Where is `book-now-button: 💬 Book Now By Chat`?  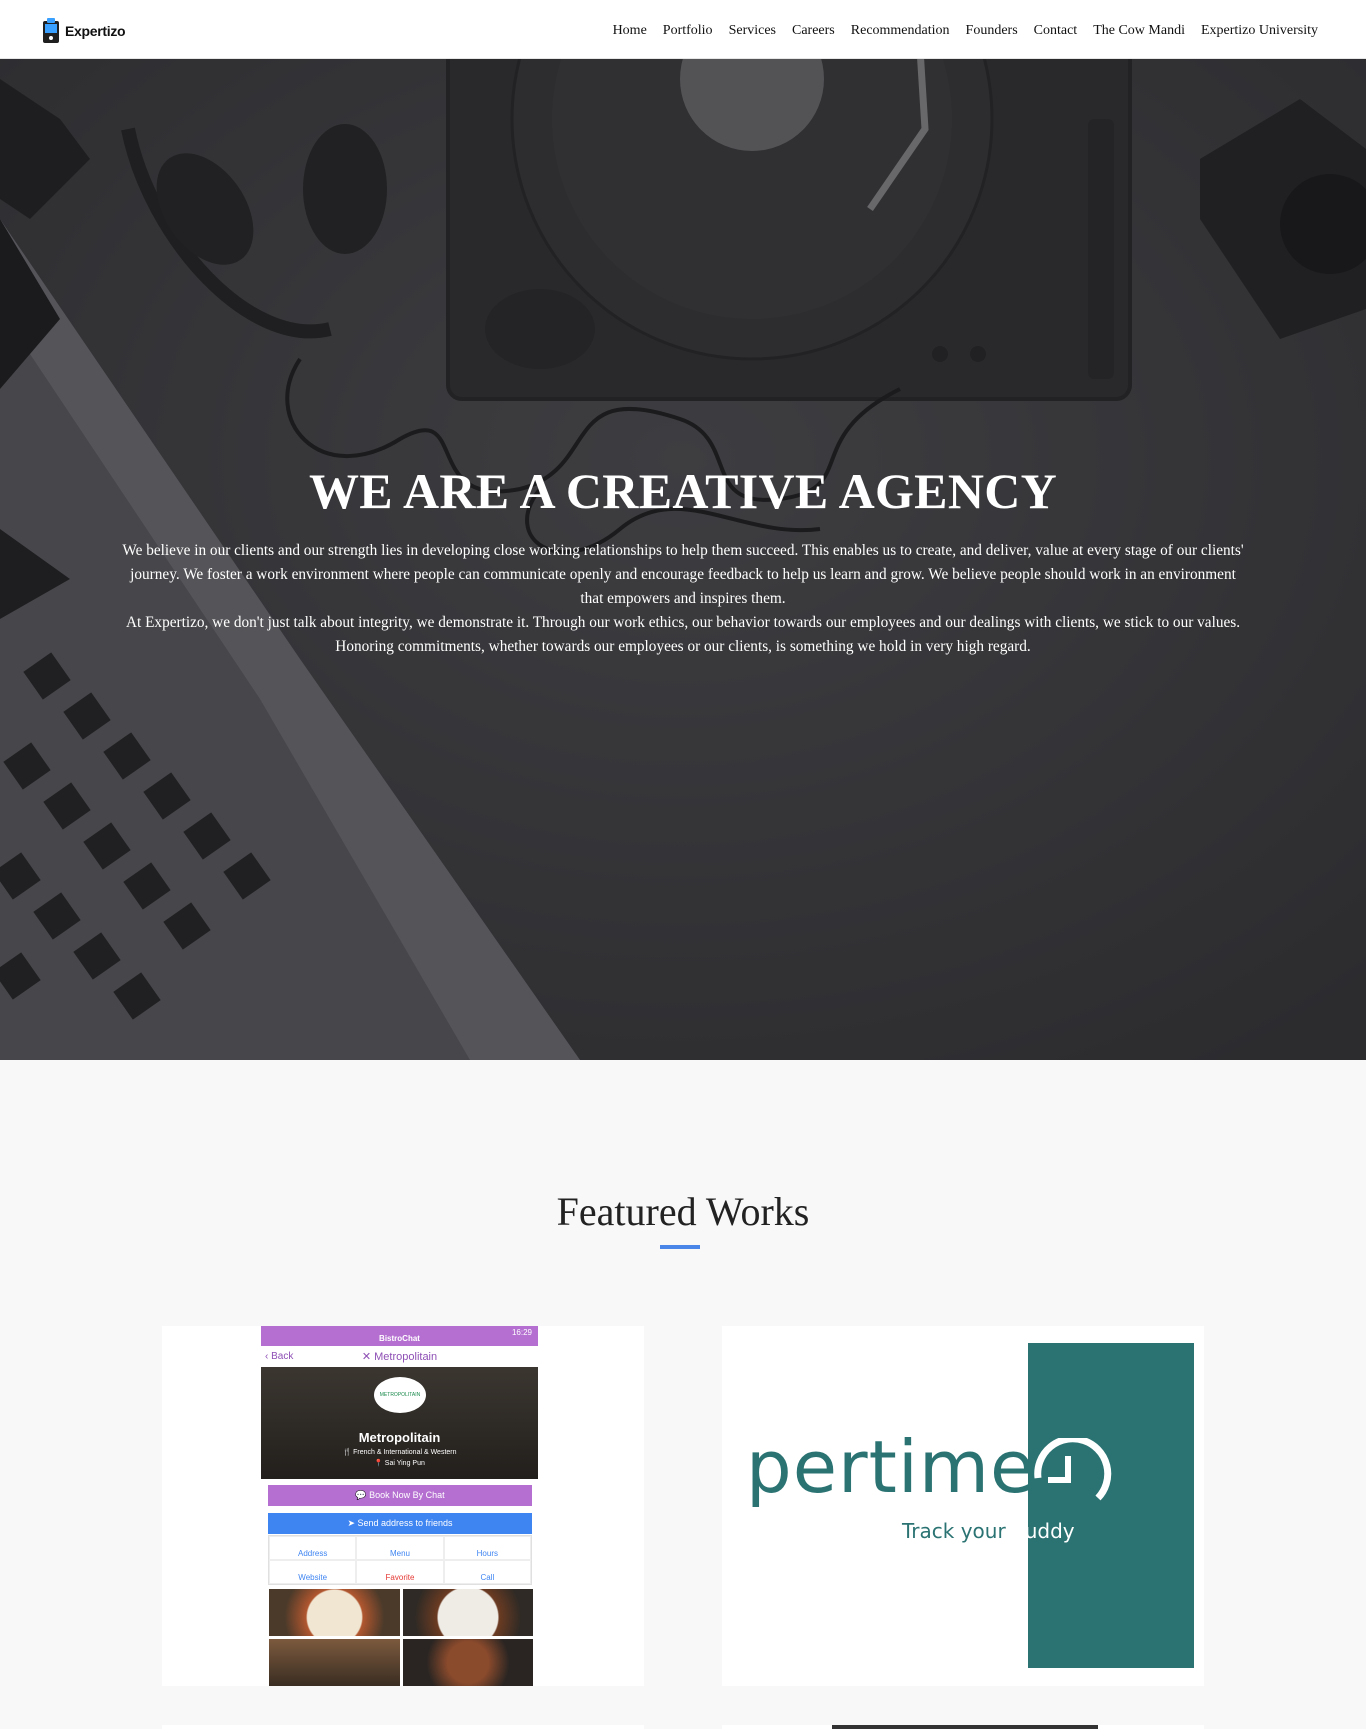 book-now-button: 💬 Book Now By Chat is located at coordinates (400, 1495).